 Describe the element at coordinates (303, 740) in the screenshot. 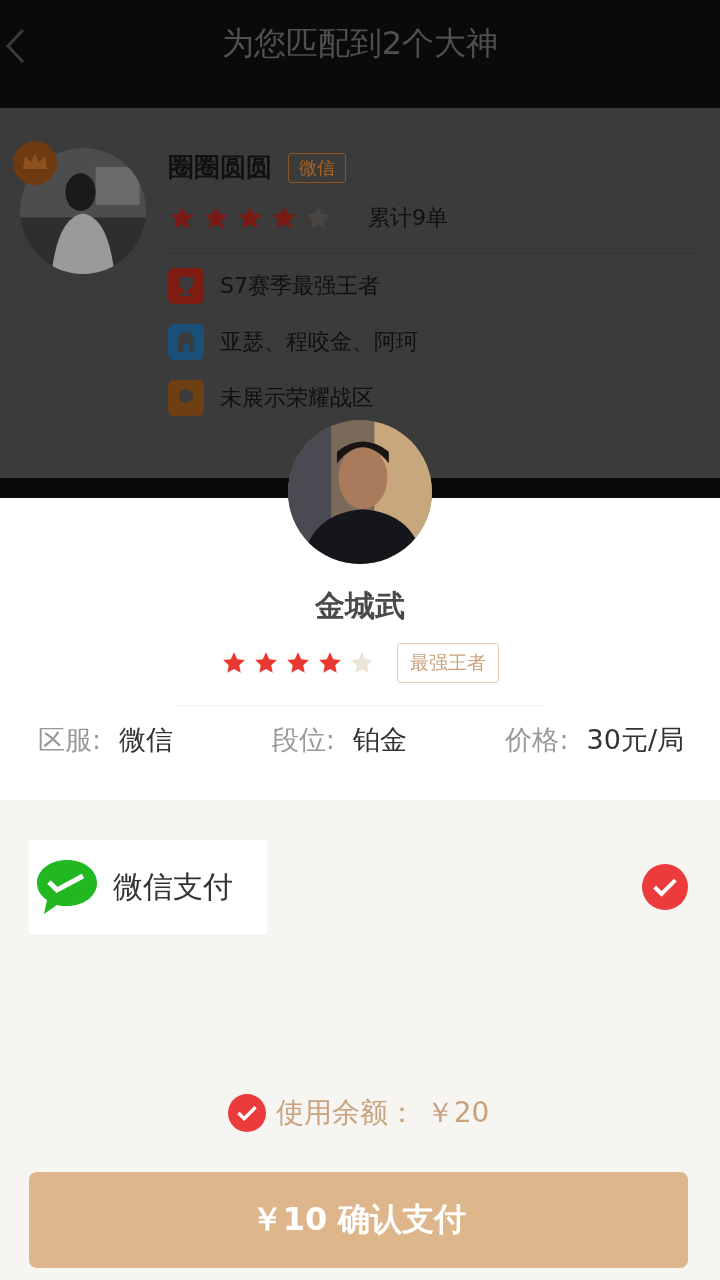

I see `info-label: 段位:` at that location.